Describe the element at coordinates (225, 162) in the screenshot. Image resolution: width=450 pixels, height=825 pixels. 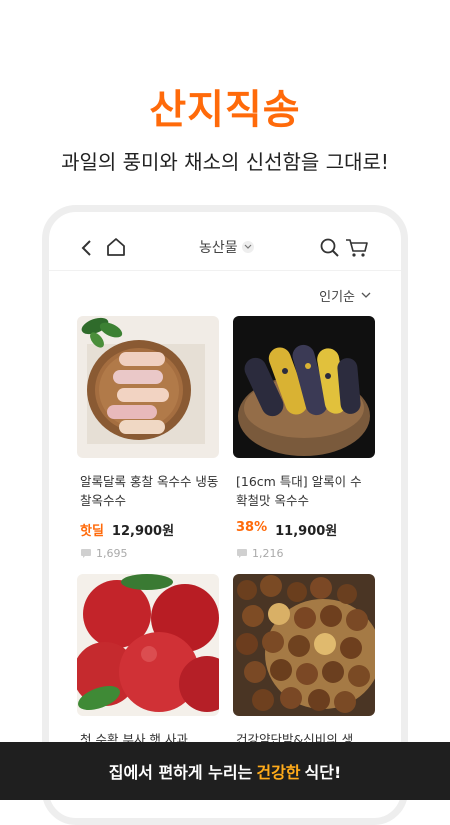
I see `hero-subtitle: 과일의 풍미와 채소의 신선함을 그대로!` at that location.